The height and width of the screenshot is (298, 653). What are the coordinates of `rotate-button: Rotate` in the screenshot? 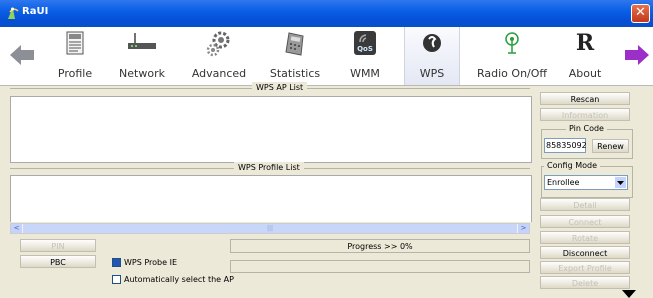 It's located at (585, 237).